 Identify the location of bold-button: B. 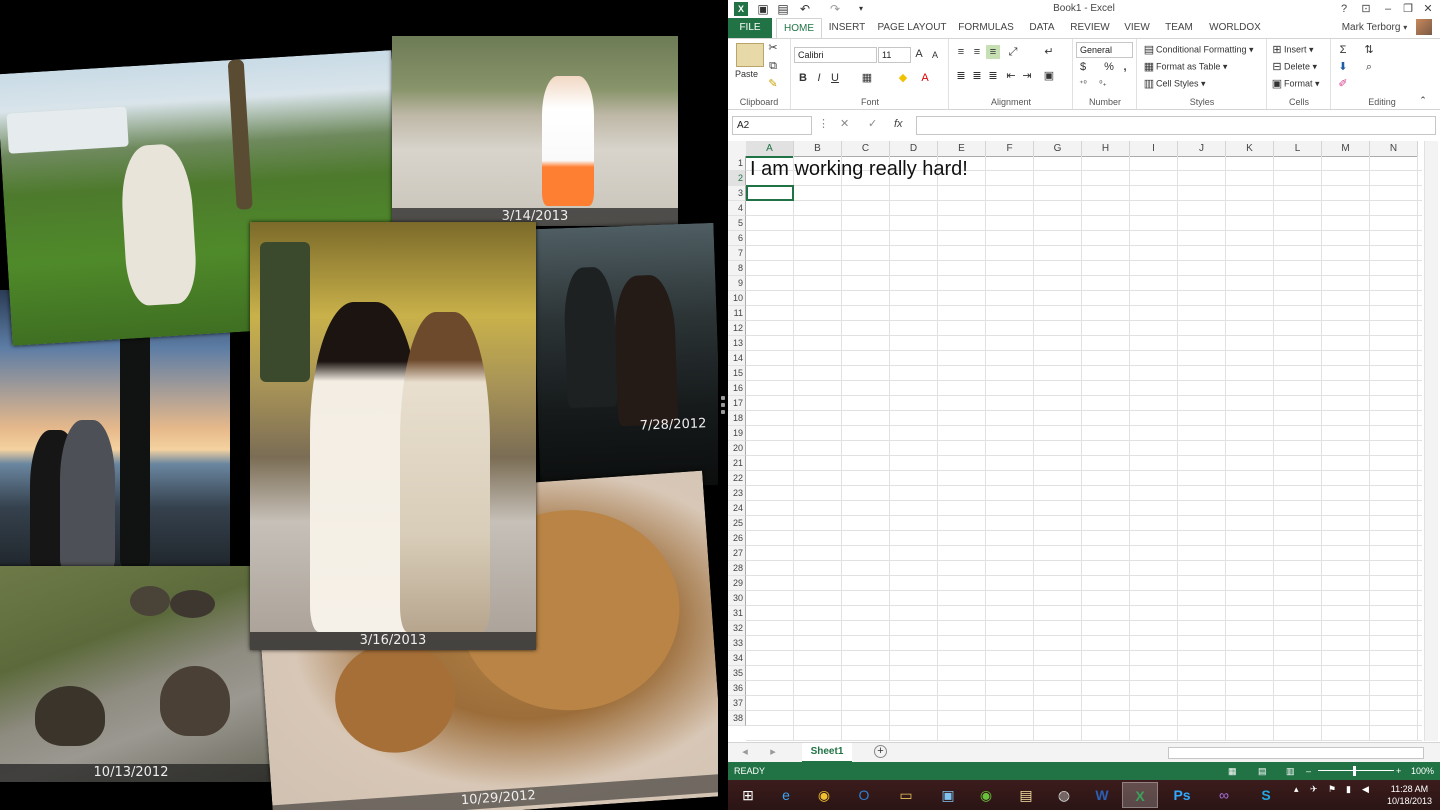
(803, 78).